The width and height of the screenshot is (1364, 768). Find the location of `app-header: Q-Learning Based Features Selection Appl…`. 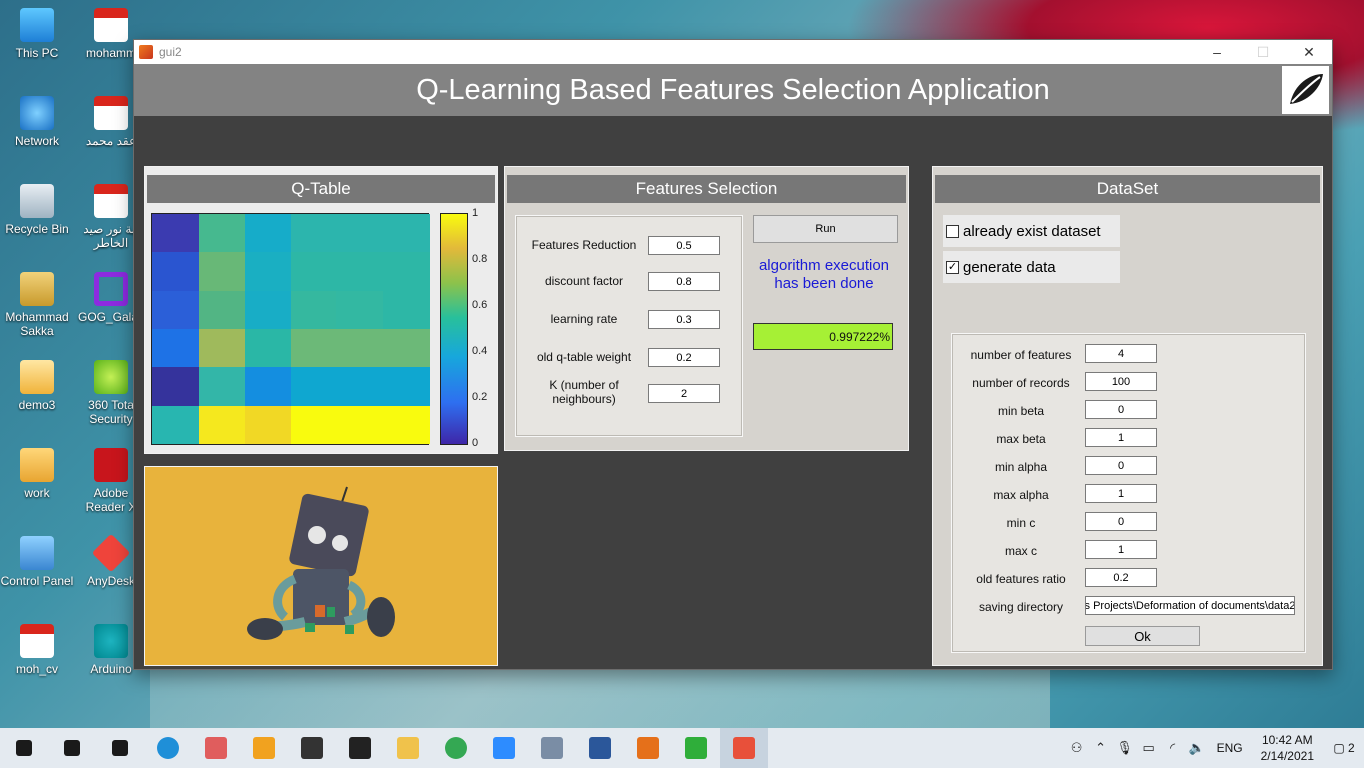

app-header: Q-Learning Based Features Selection Appl… is located at coordinates (733, 90).